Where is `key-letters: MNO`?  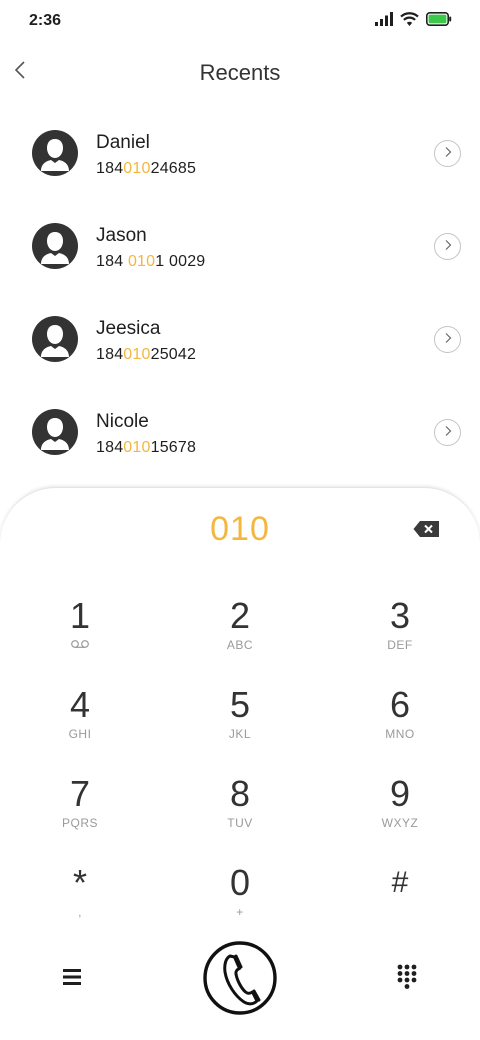 key-letters: MNO is located at coordinates (400, 734).